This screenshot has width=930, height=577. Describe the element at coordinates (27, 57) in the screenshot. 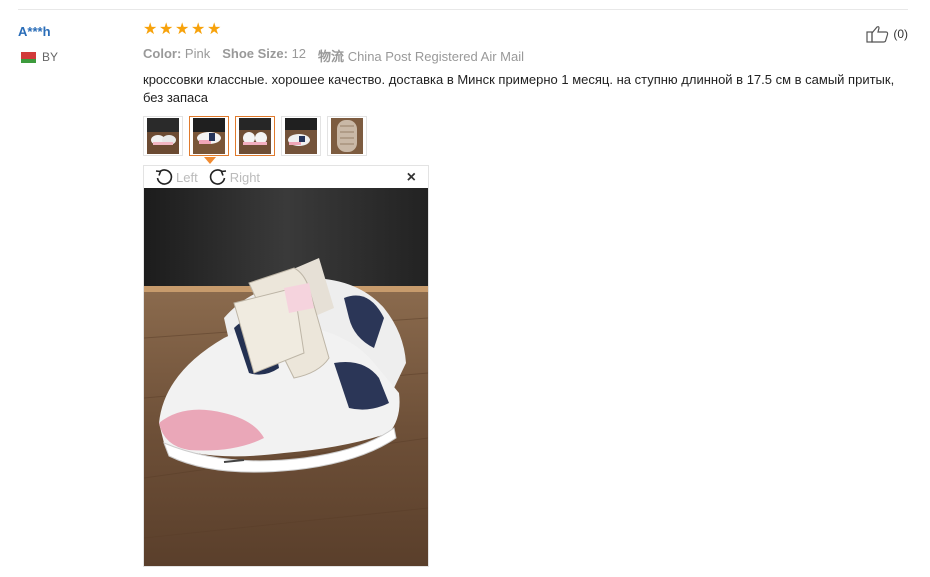

I see `belarus-flag-icon` at that location.